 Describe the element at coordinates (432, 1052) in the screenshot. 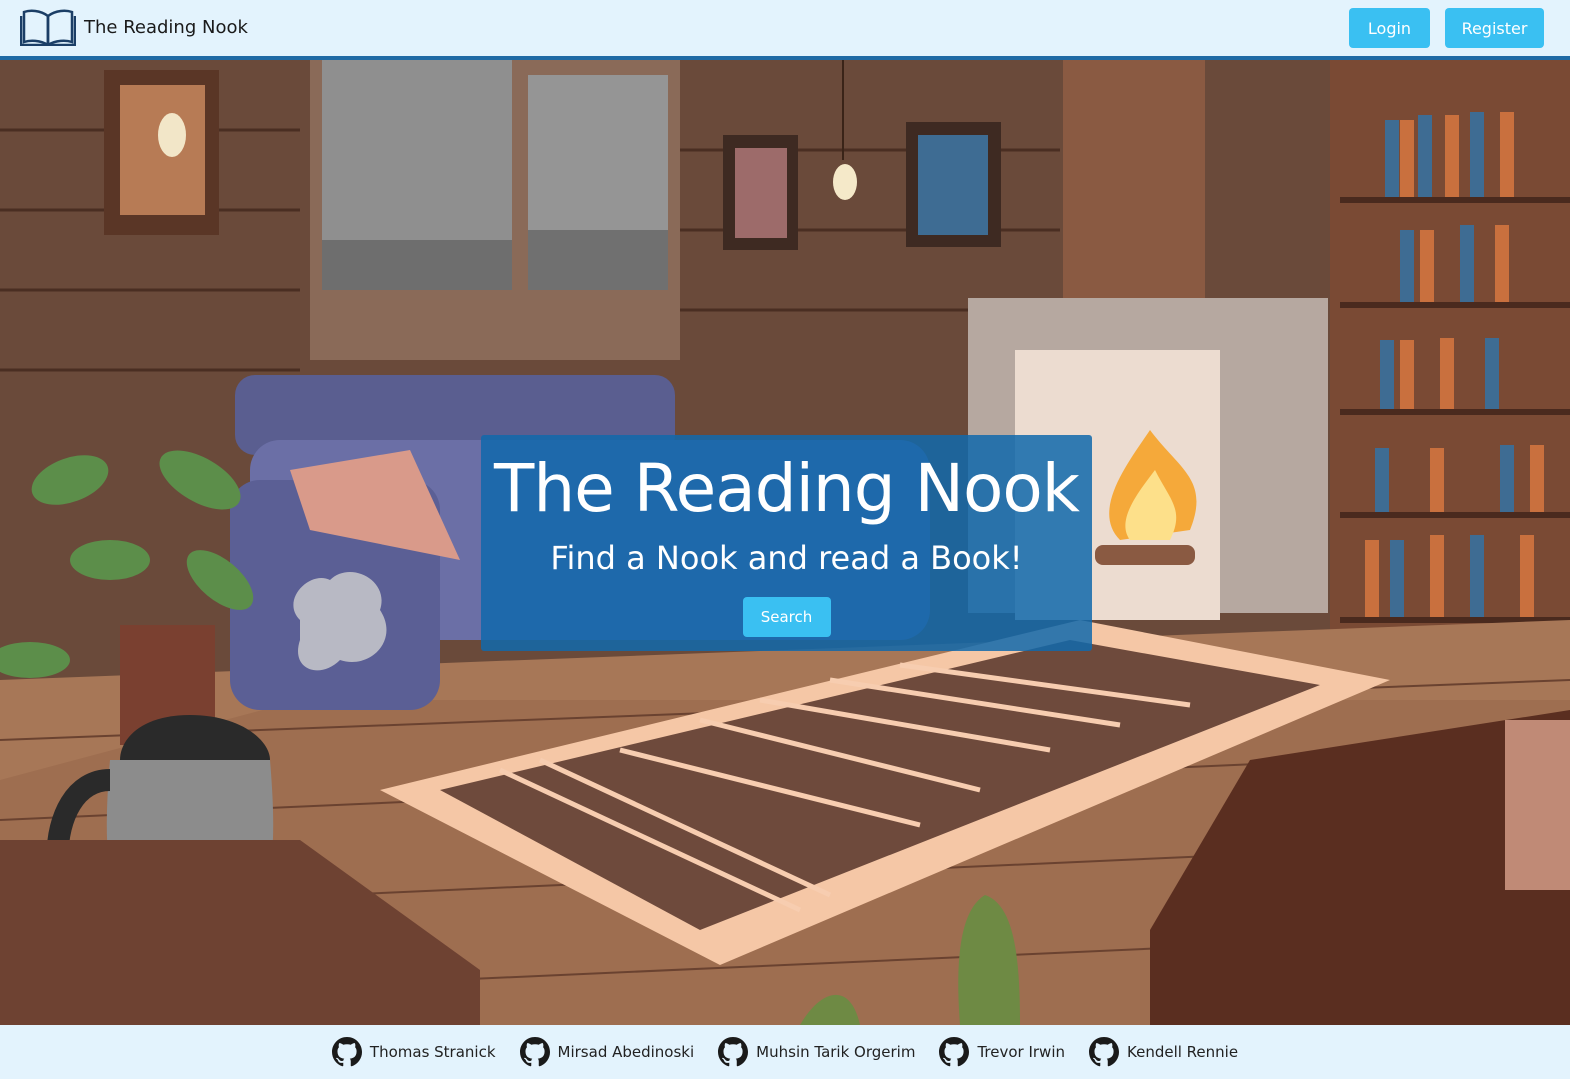

I see `author-name: Thomas Stranick` at that location.